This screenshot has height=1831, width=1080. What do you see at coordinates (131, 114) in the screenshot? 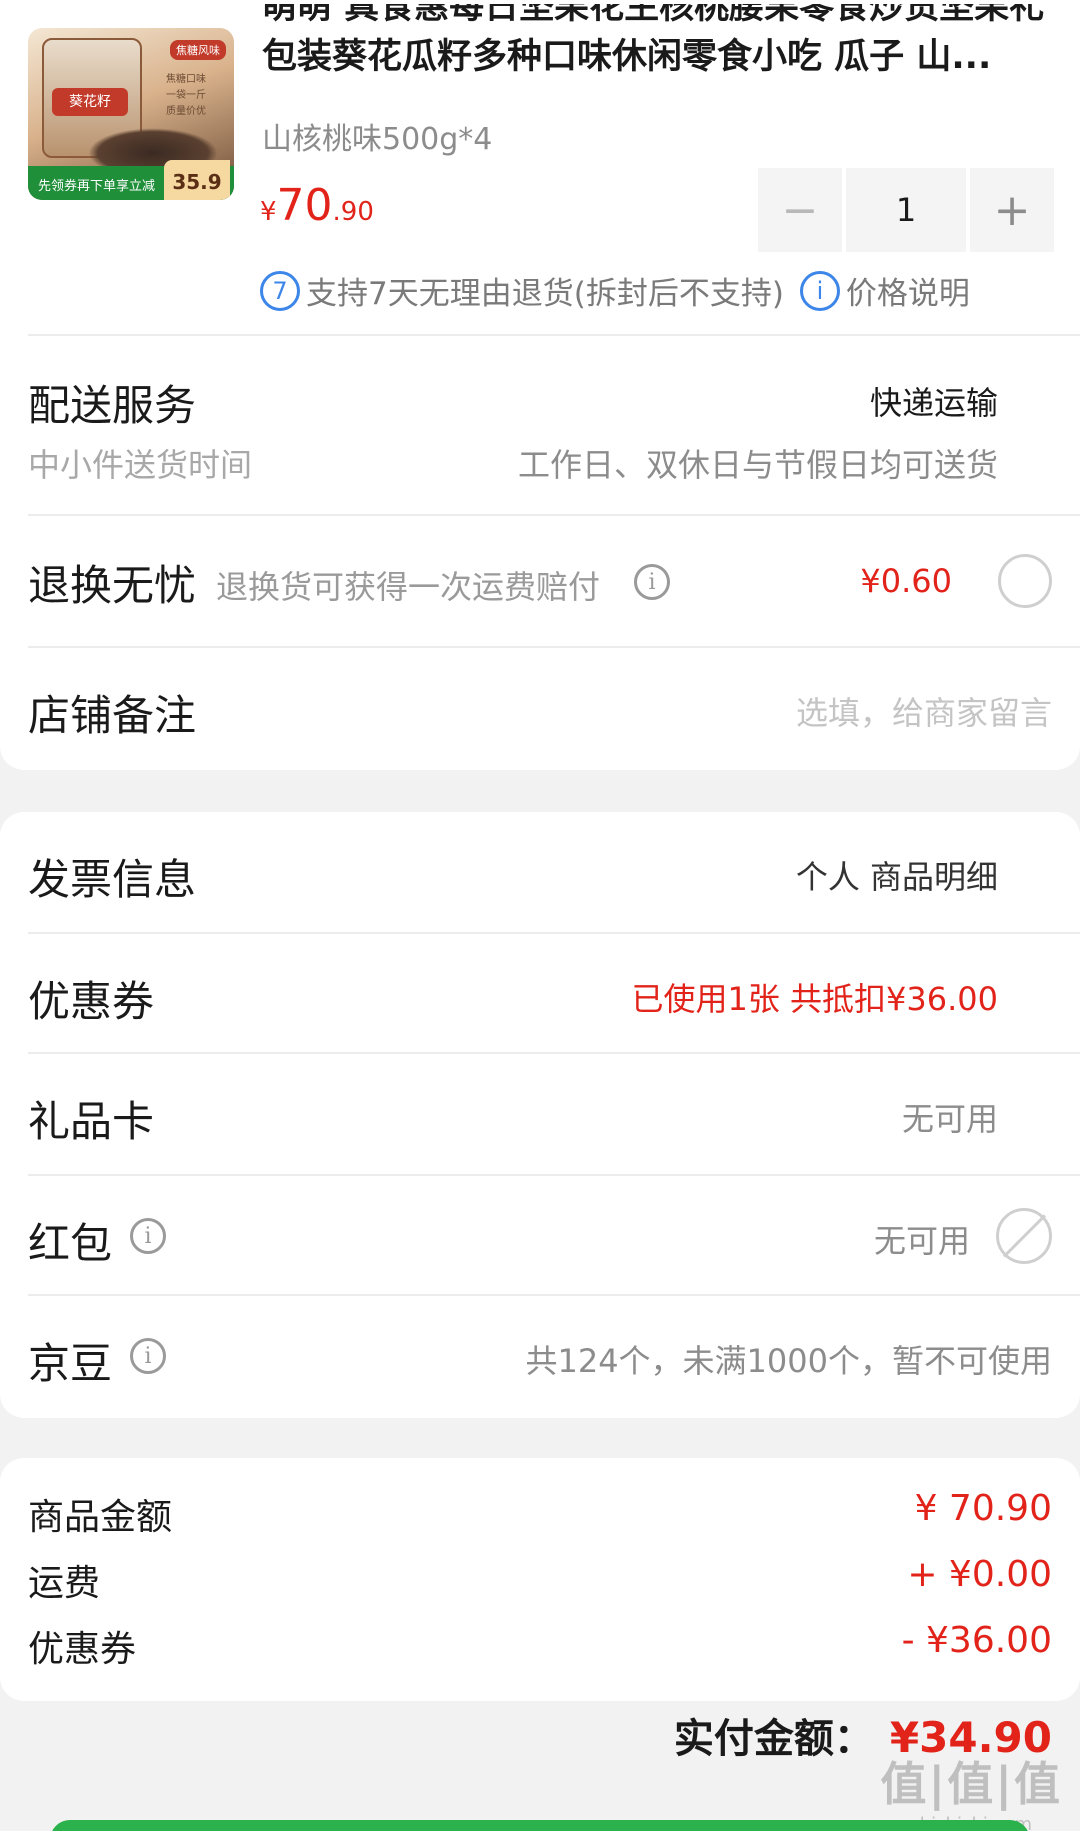
I see `product-thumbnail: 葵花籽 焦糖风味 焦糖口味 一袋一斤 质量价优 先领券再下单享立减 35.9` at bounding box center [131, 114].